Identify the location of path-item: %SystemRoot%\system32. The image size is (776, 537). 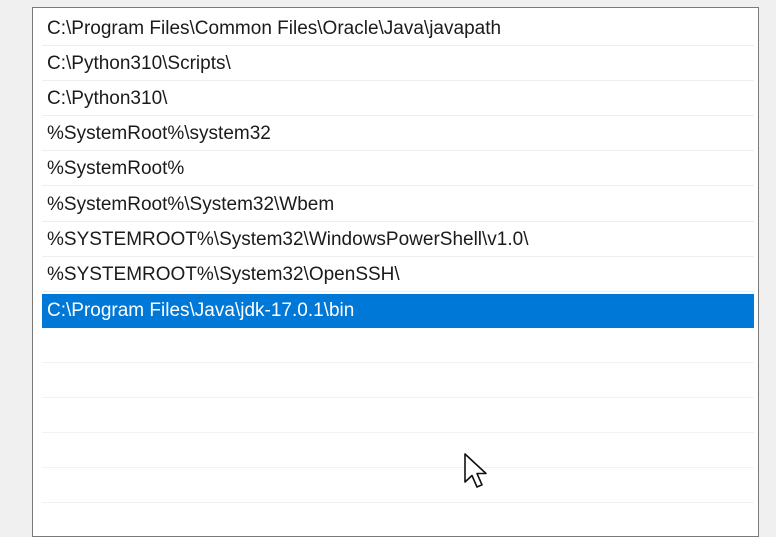
(398, 134).